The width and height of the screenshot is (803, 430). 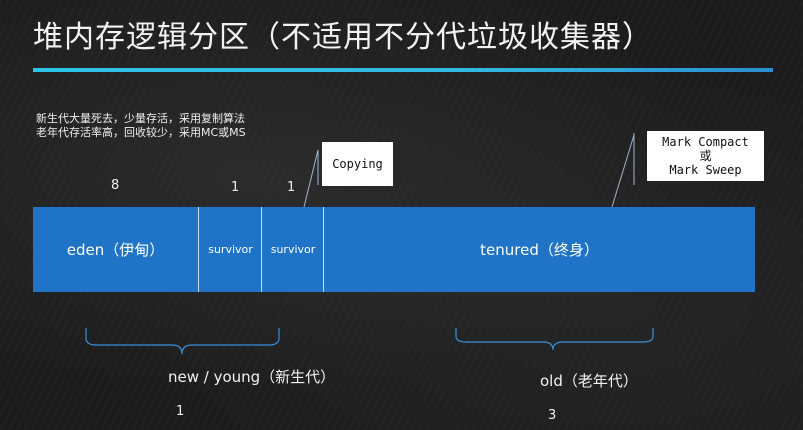 I want to click on old-gen-label: old（老年代）, so click(x=589, y=381).